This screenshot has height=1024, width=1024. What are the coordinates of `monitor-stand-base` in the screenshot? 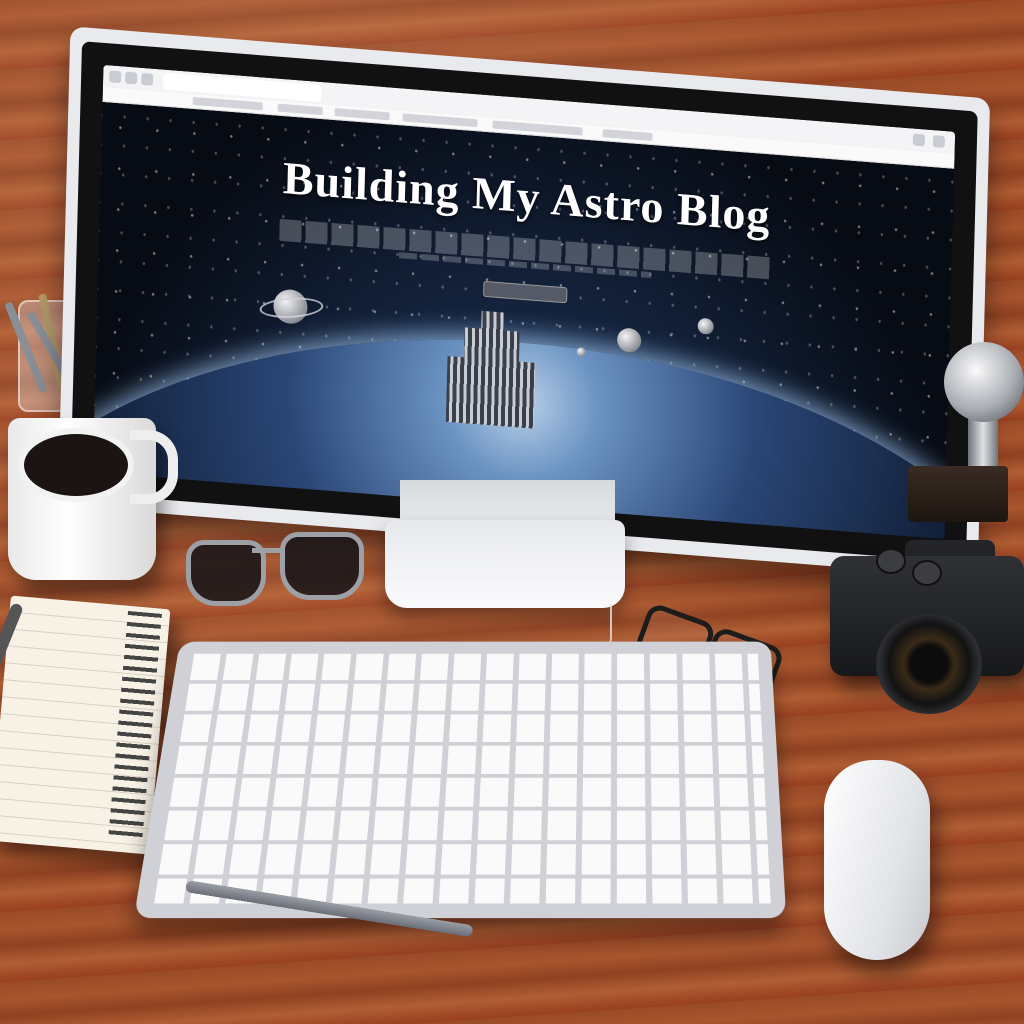 It's located at (505, 564).